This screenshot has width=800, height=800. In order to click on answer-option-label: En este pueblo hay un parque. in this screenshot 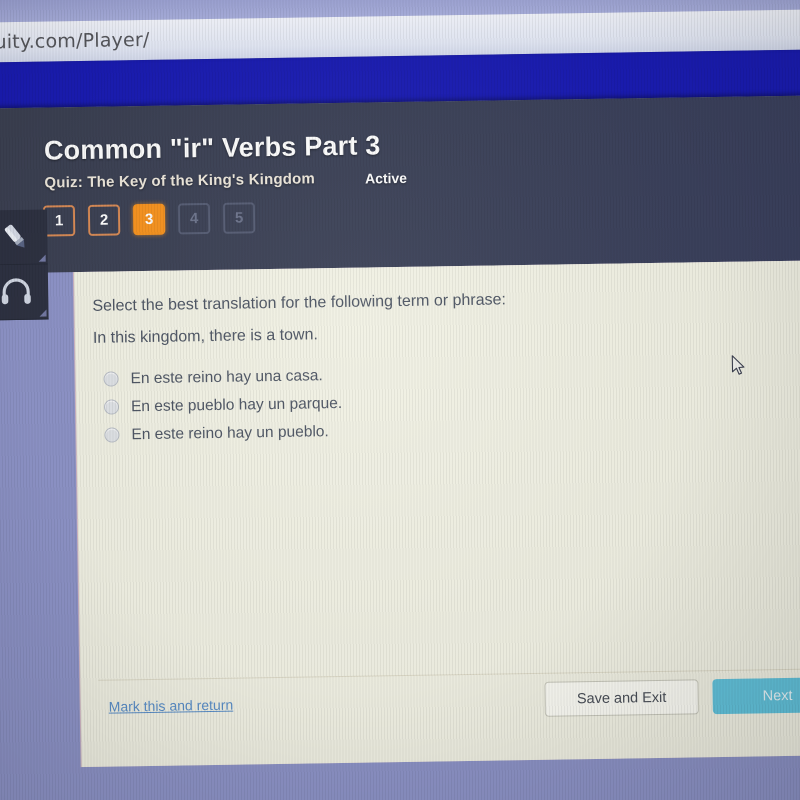, I will do `click(236, 404)`.